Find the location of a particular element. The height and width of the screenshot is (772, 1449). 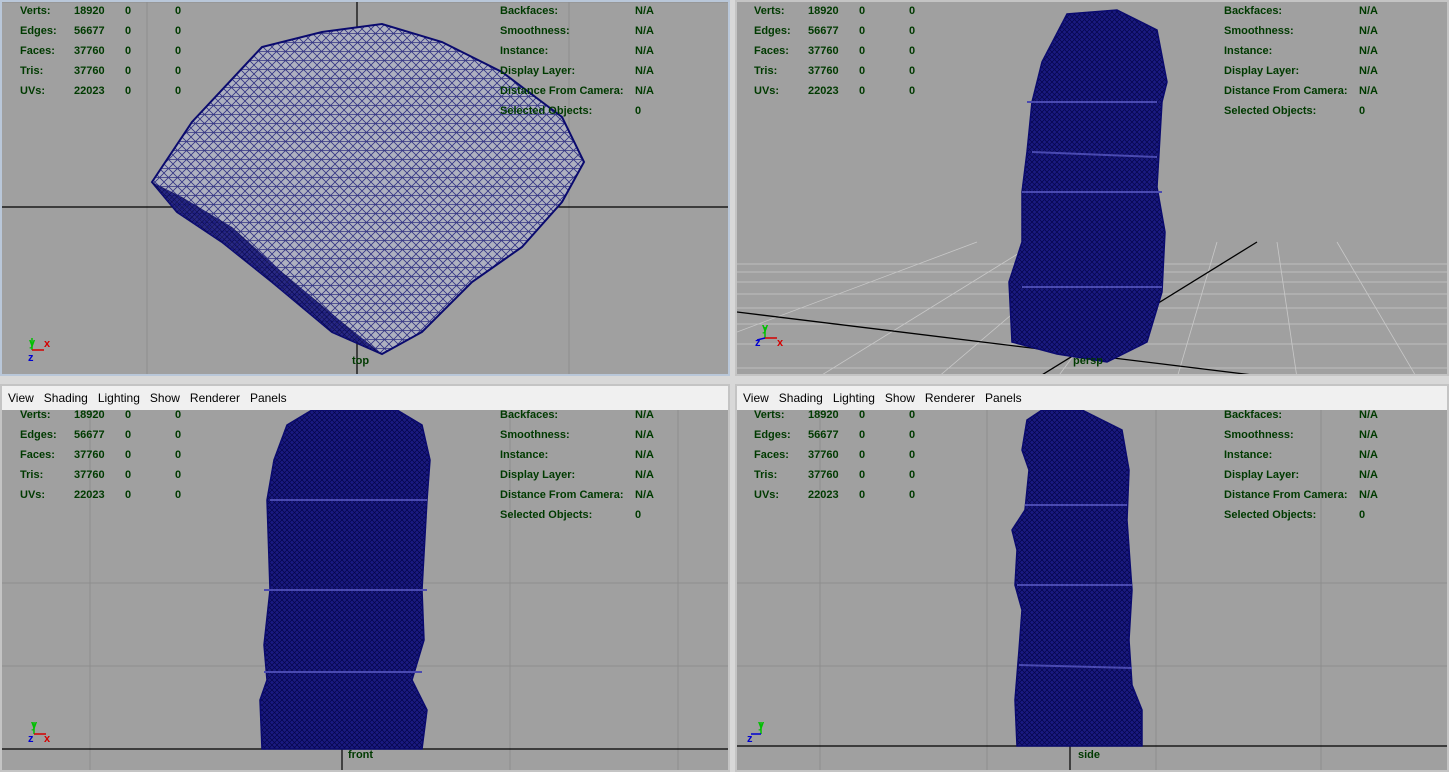

camera-name-persp: persp is located at coordinates (1088, 361).